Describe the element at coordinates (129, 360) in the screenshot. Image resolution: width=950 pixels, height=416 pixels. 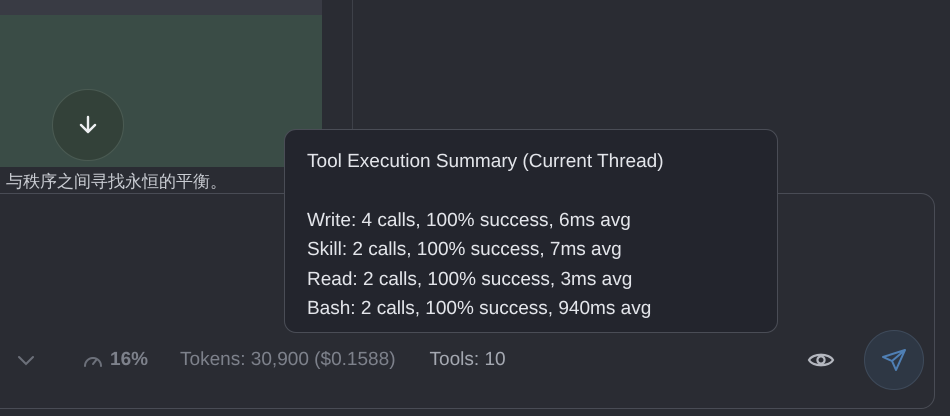
I see `context-usage: 16%` at that location.